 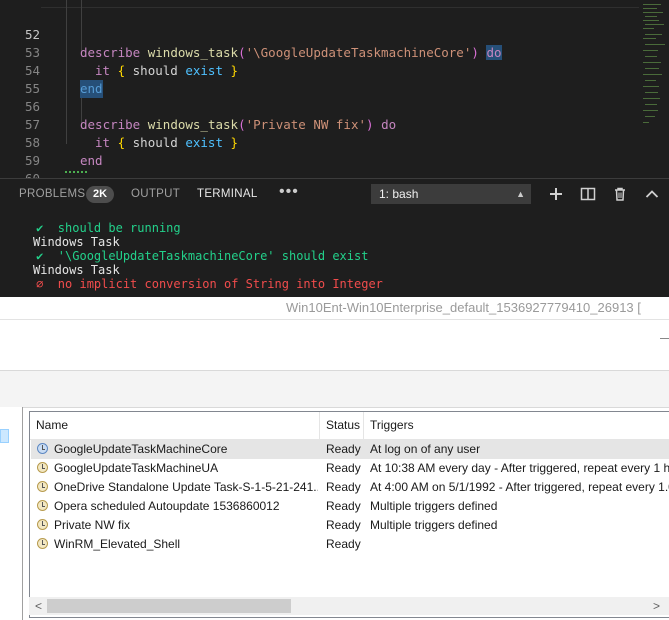 What do you see at coordinates (425, 449) in the screenshot?
I see `task-trigger: At log on of any user` at bounding box center [425, 449].